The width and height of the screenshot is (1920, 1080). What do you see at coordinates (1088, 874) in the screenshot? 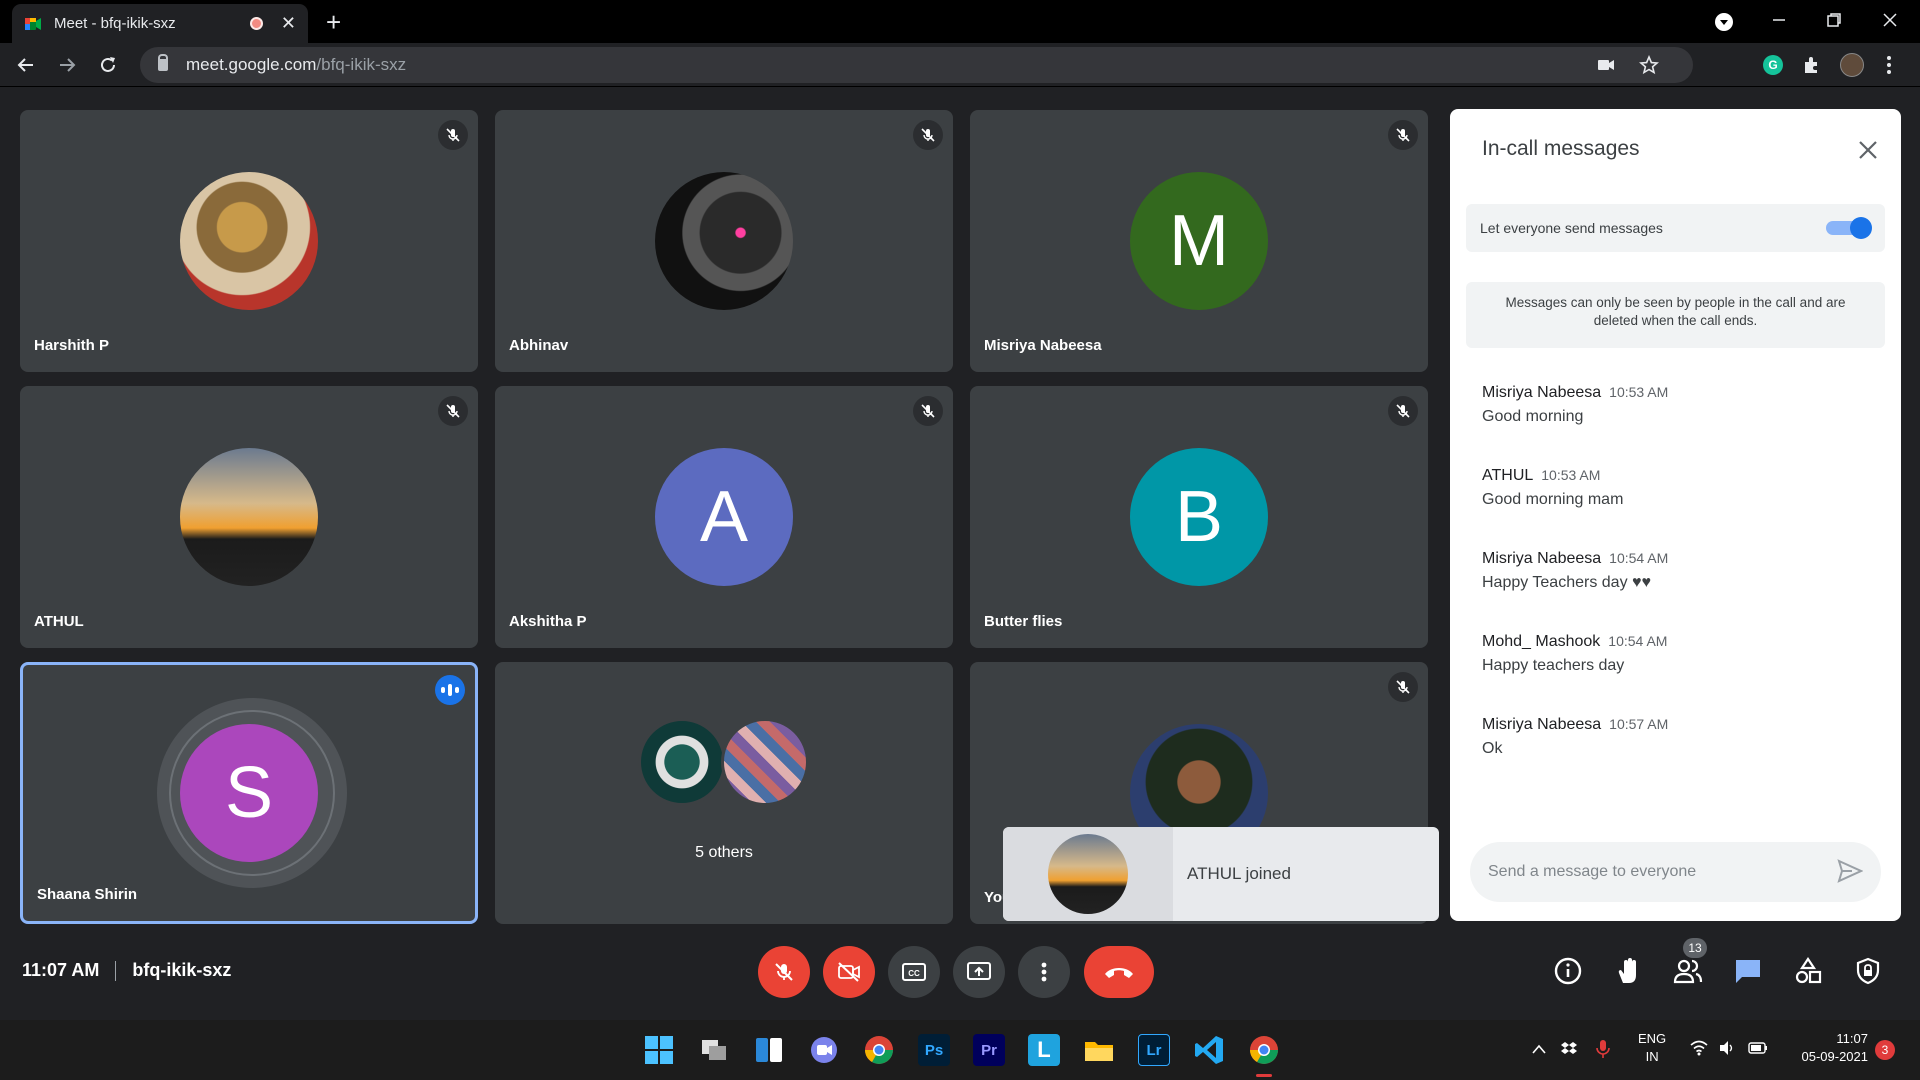
I see `avatar` at bounding box center [1088, 874].